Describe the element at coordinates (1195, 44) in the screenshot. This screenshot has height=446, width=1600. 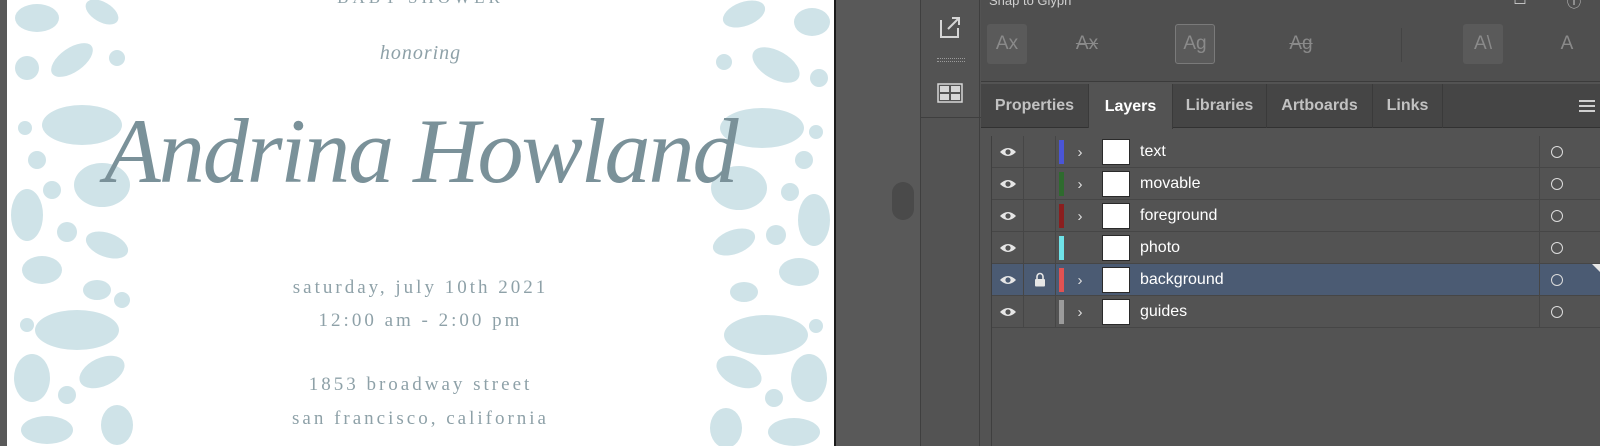
I see `snap-glyph-bounds-icon: Ag` at that location.